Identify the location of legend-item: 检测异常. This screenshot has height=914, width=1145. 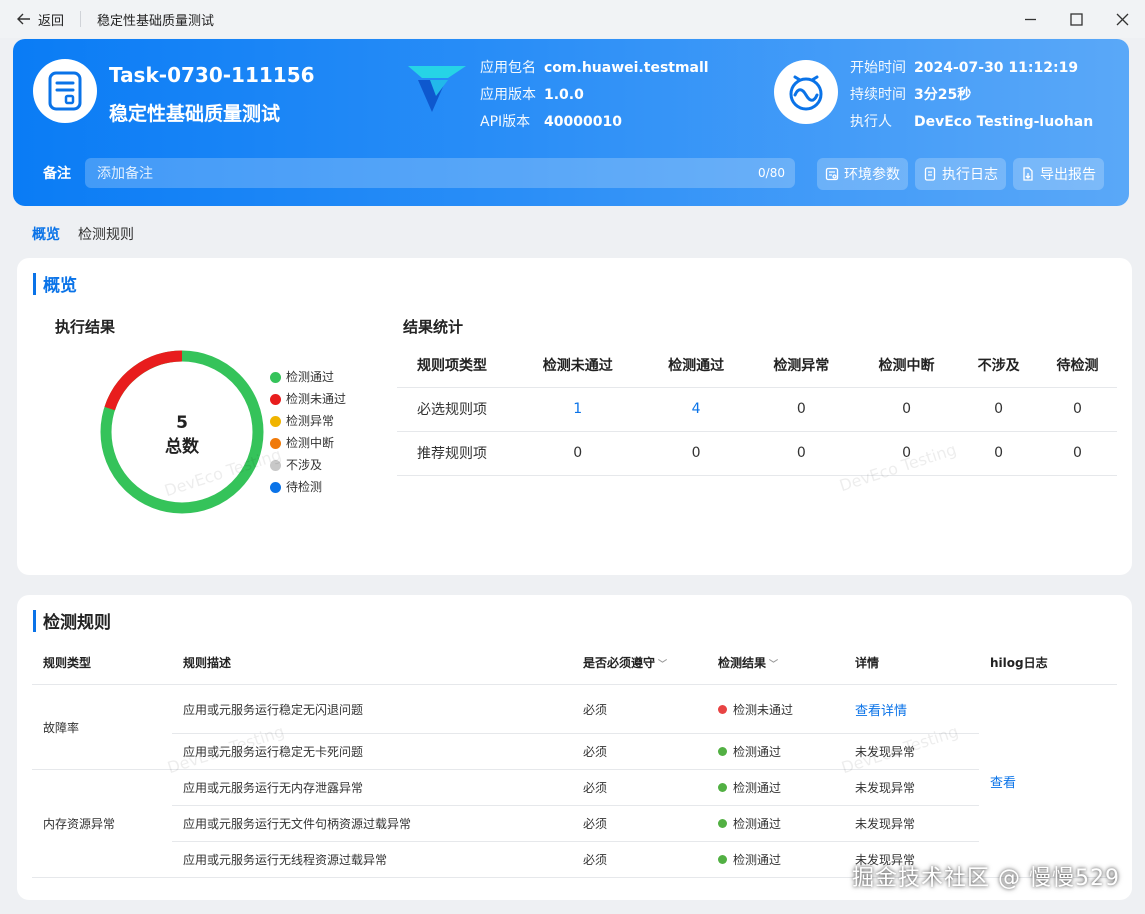
(308, 421).